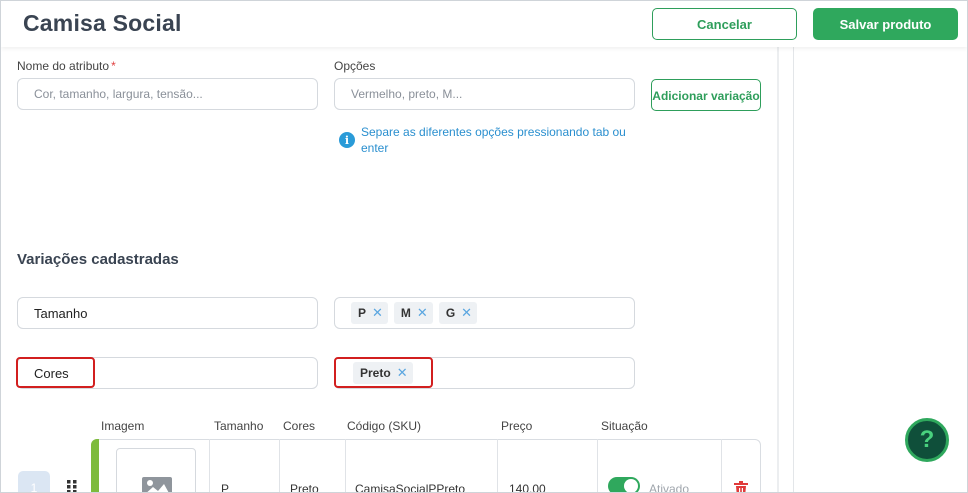 Image resolution: width=968 pixels, height=493 pixels. What do you see at coordinates (778, 269) in the screenshot?
I see `panel-divider` at bounding box center [778, 269].